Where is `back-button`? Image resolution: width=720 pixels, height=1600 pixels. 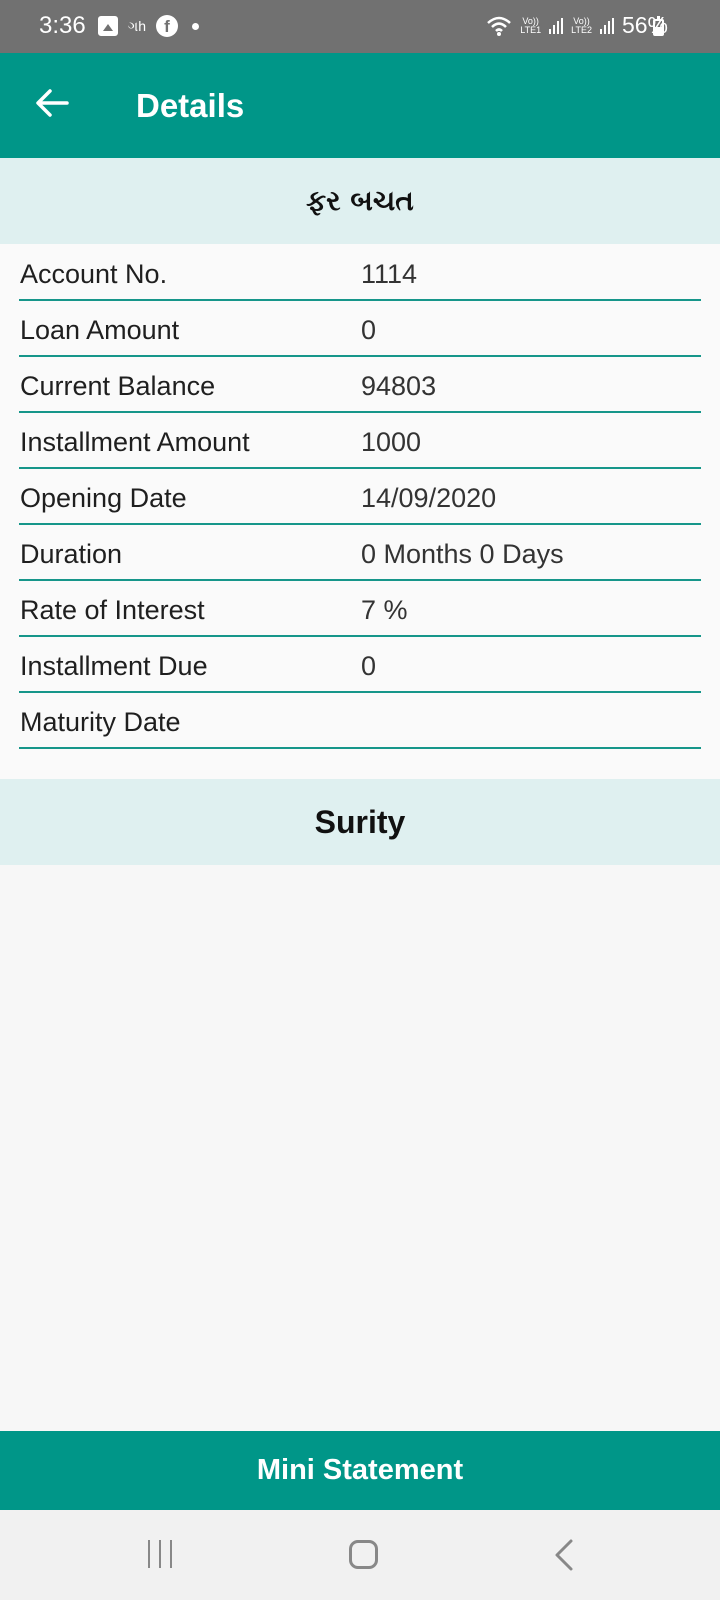
back-button is located at coordinates (52, 103).